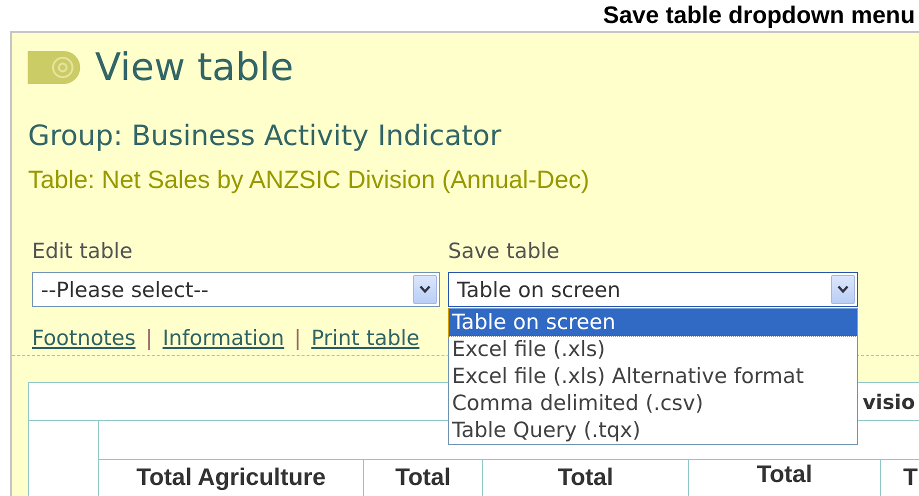  Describe the element at coordinates (653, 322) in the screenshot. I see `dropdown-option: Table on screen` at that location.